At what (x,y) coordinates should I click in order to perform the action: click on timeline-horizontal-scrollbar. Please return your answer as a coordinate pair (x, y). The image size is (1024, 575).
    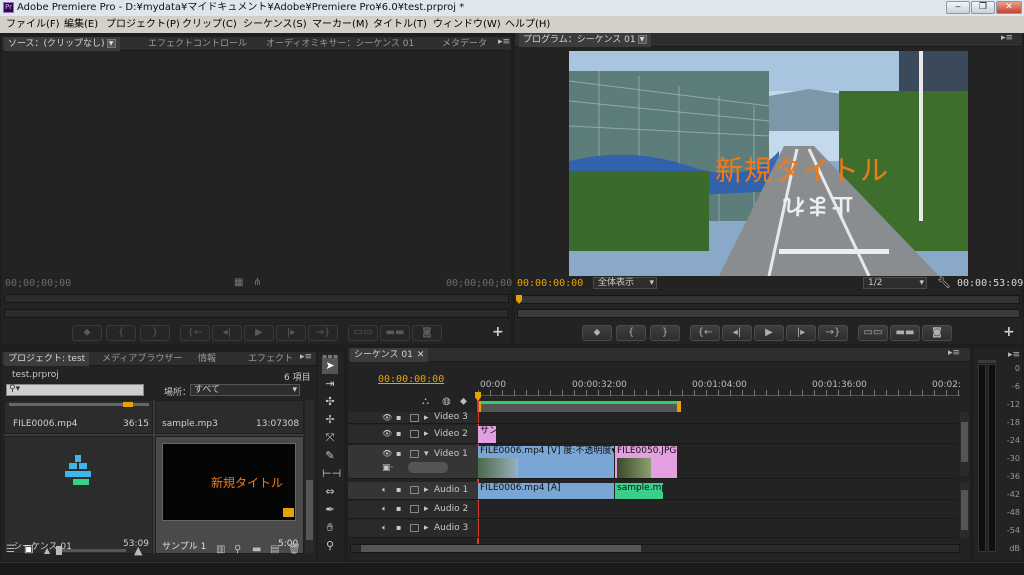
    Looking at the image, I should click on (655, 548).